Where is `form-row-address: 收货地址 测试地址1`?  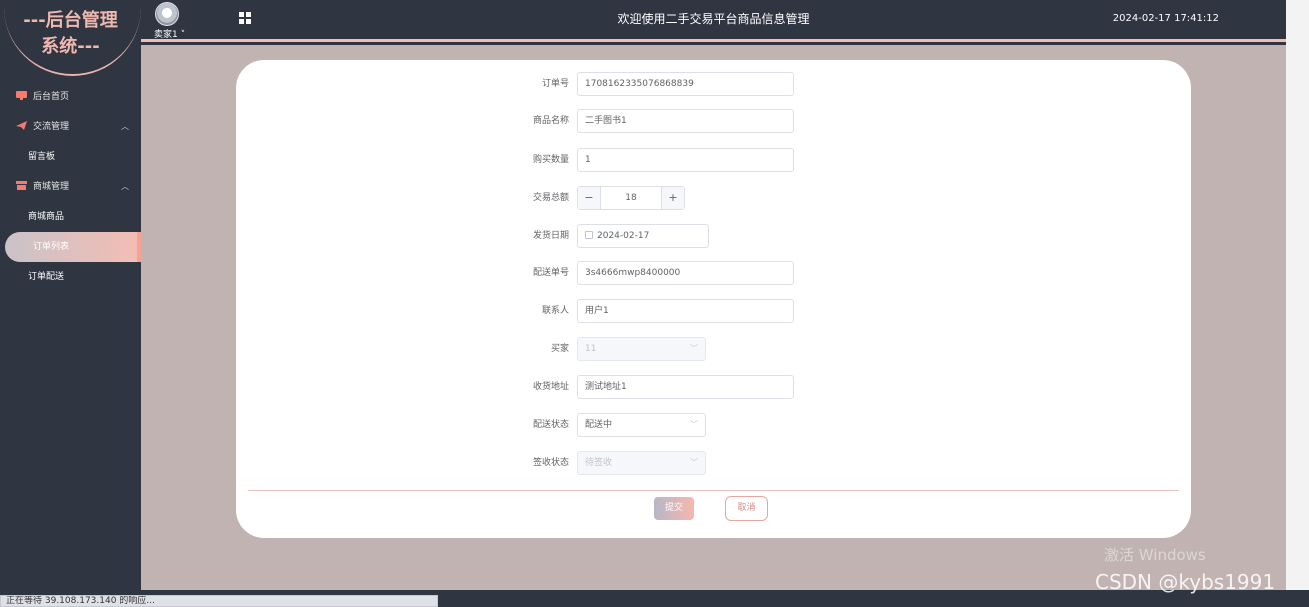 form-row-address: 收货地址 测试地址1 is located at coordinates (713, 387).